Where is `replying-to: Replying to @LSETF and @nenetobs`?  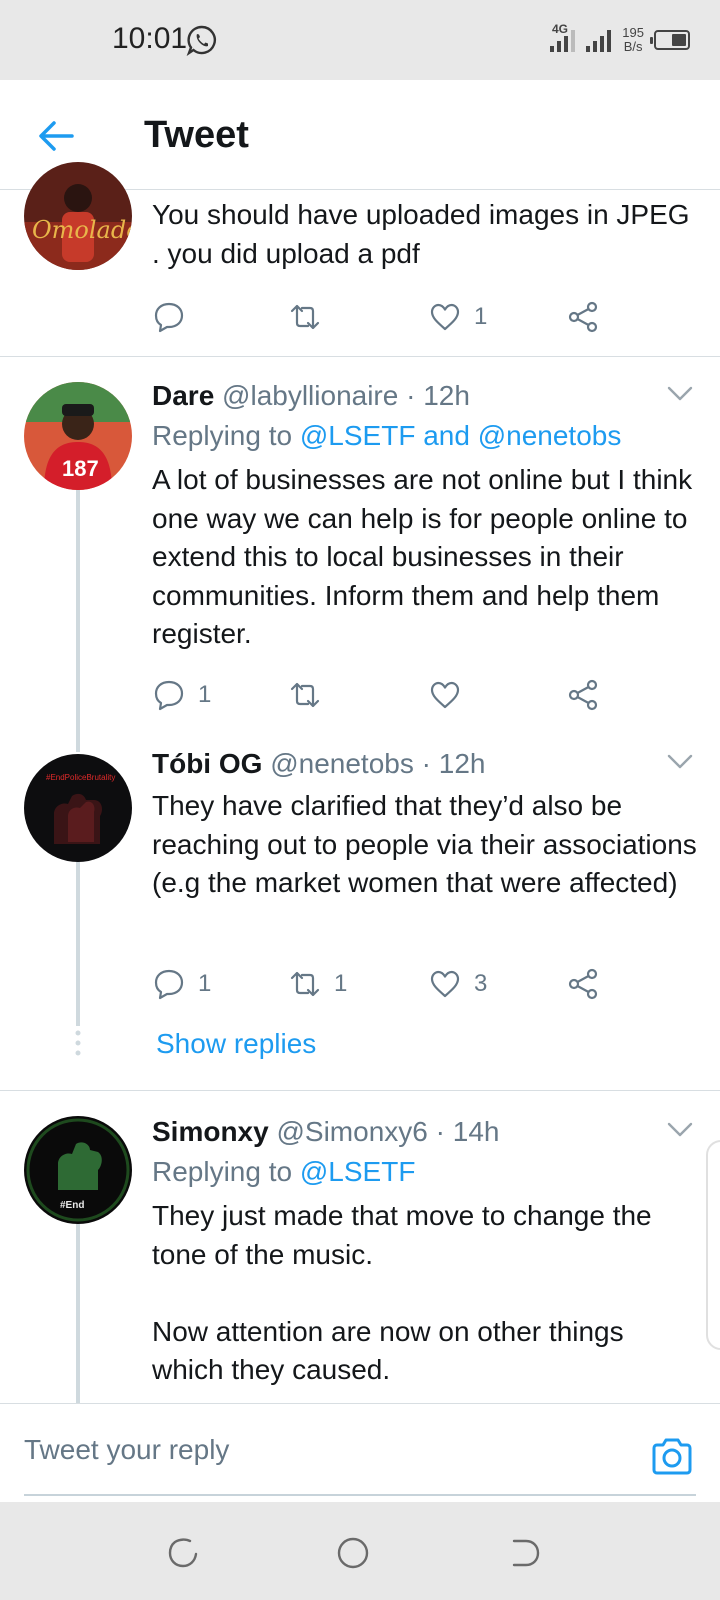
replying-to: Replying to @LSETF and @nenetobs is located at coordinates (386, 436).